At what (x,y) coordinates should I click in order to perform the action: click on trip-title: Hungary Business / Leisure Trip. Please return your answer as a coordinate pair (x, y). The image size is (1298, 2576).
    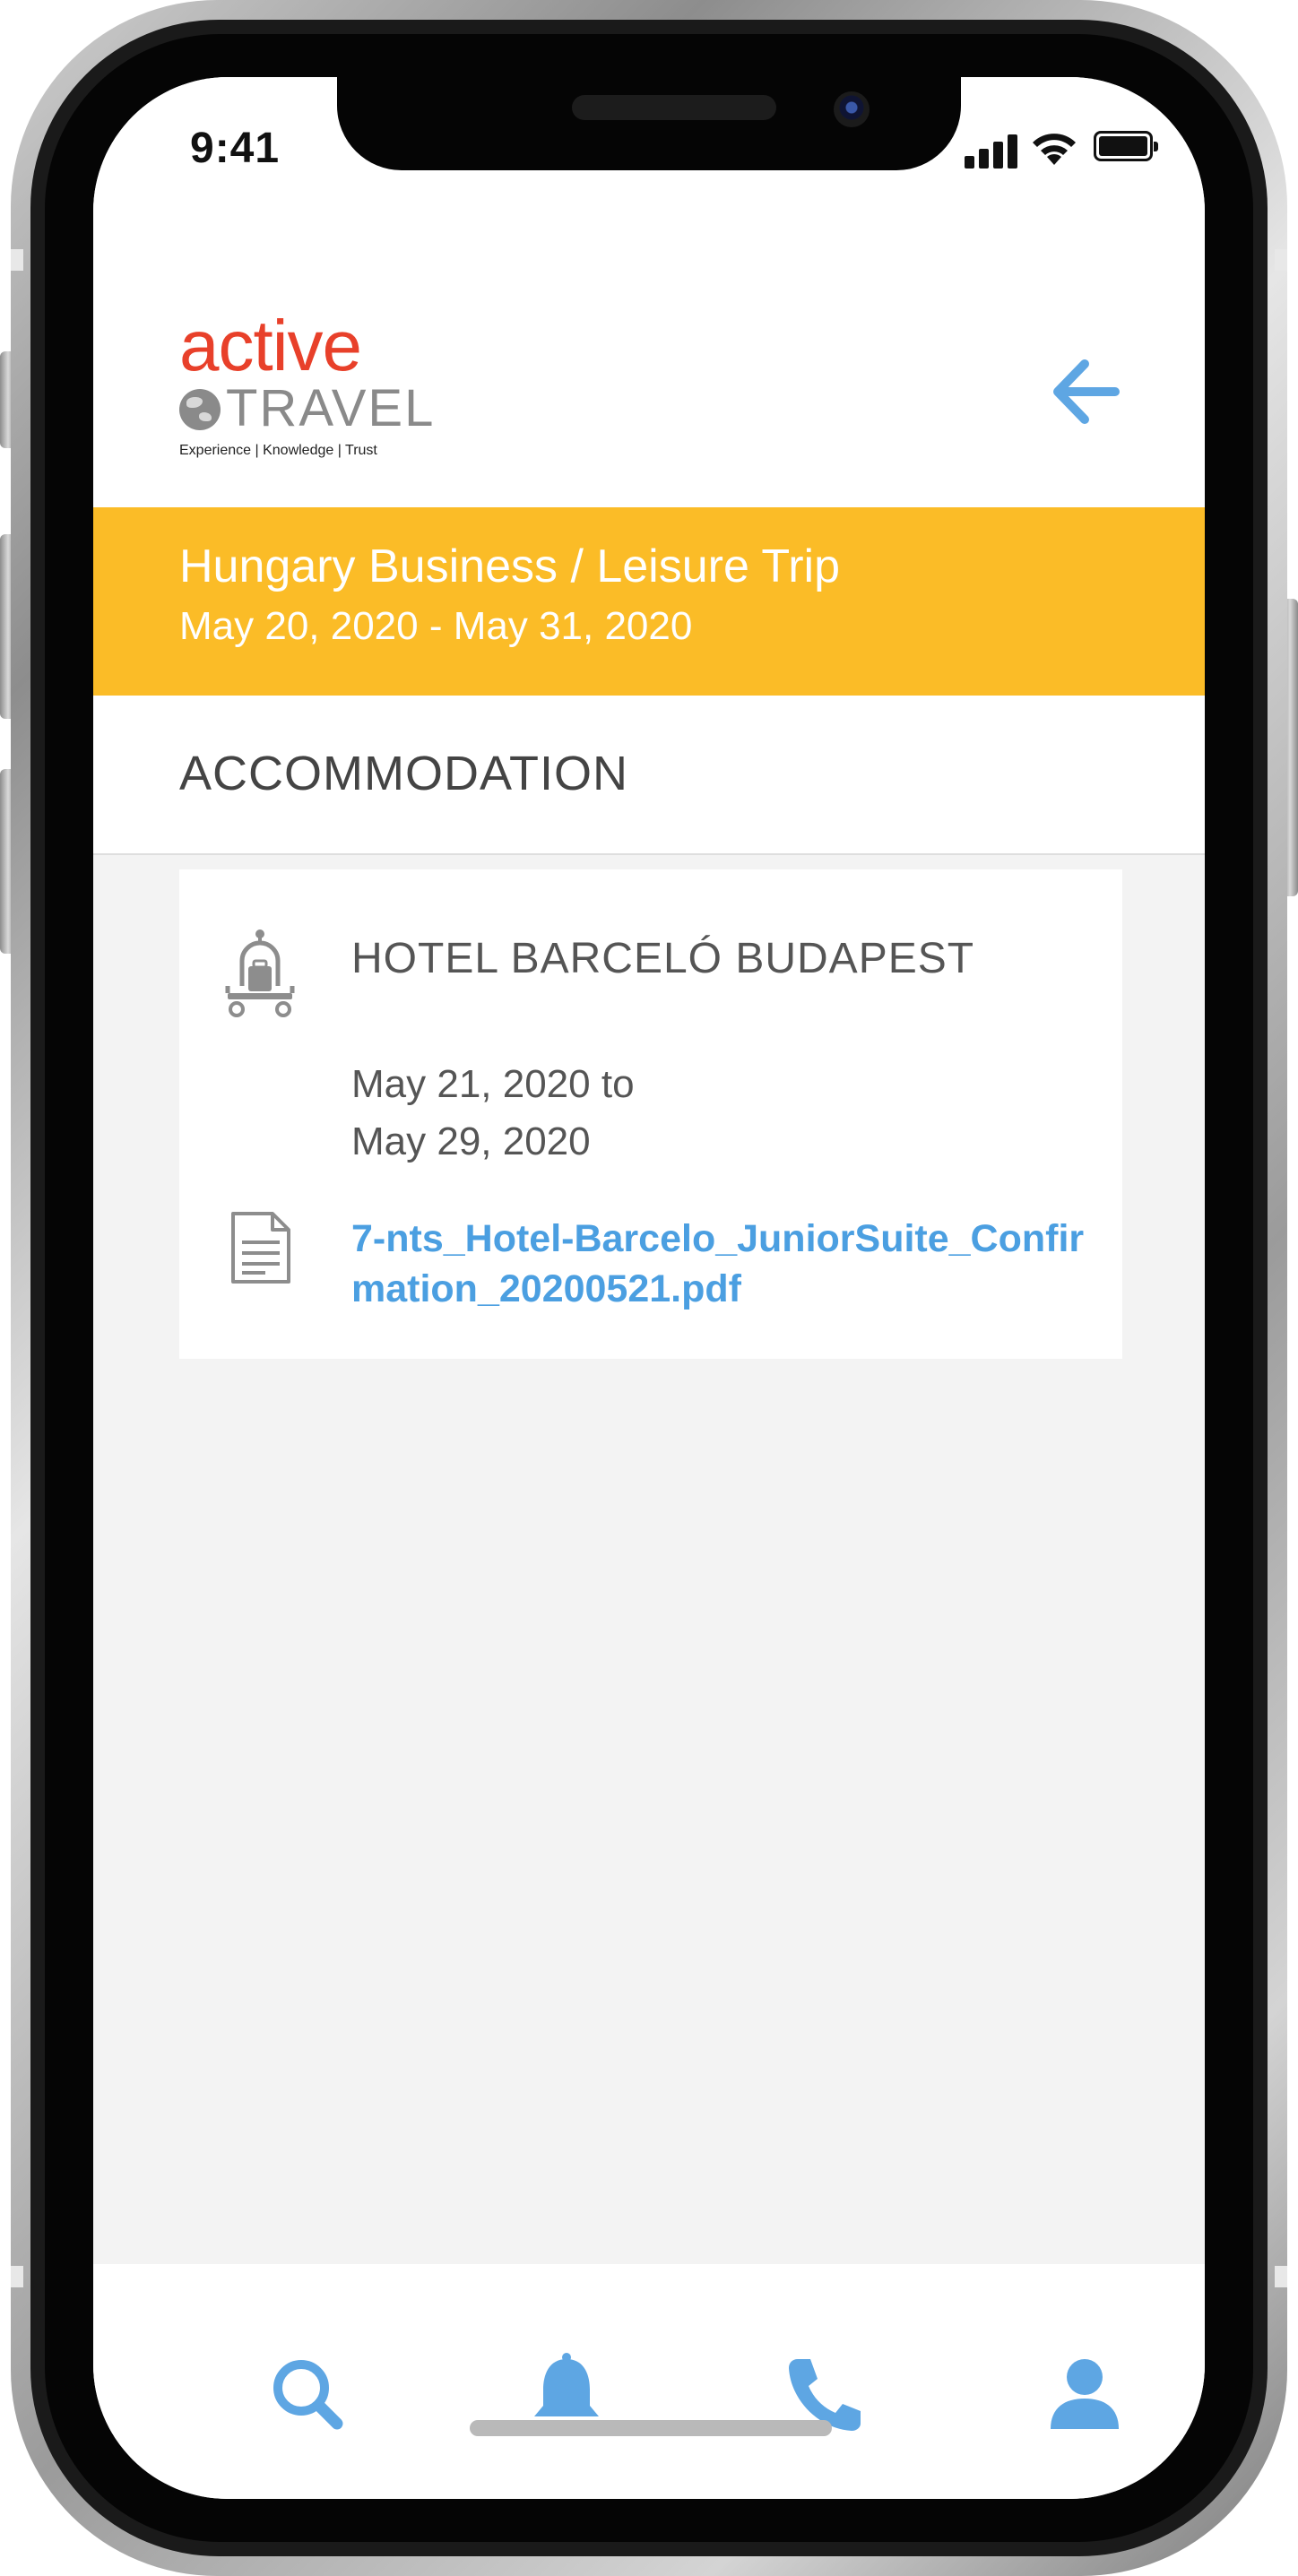
    Looking at the image, I should click on (510, 566).